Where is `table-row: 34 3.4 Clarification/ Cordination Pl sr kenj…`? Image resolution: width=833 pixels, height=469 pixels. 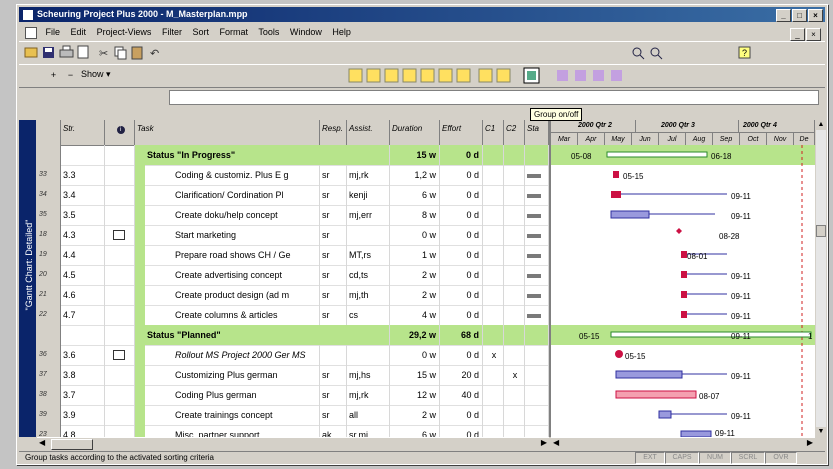 table-row: 34 3.4 Clarification/ Cordination Pl sr kenj… is located at coordinates (293, 195).